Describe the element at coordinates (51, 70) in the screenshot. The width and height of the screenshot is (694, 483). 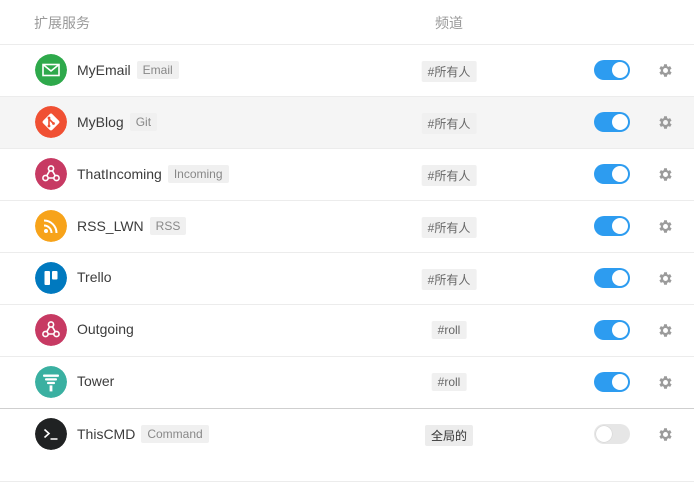
I see `email-icon` at that location.